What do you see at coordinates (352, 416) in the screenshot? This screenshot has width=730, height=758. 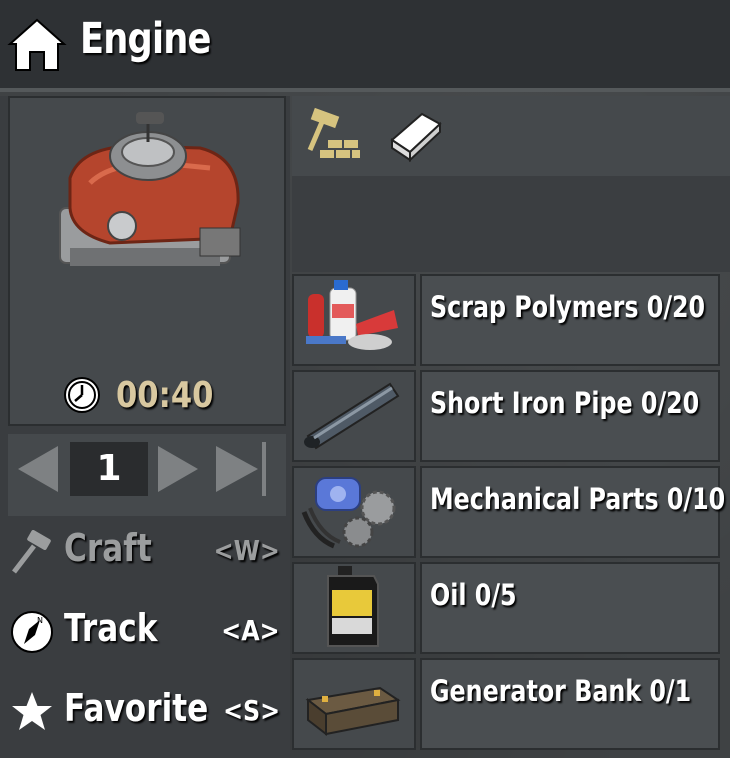 I see `iron-pipe-icon` at bounding box center [352, 416].